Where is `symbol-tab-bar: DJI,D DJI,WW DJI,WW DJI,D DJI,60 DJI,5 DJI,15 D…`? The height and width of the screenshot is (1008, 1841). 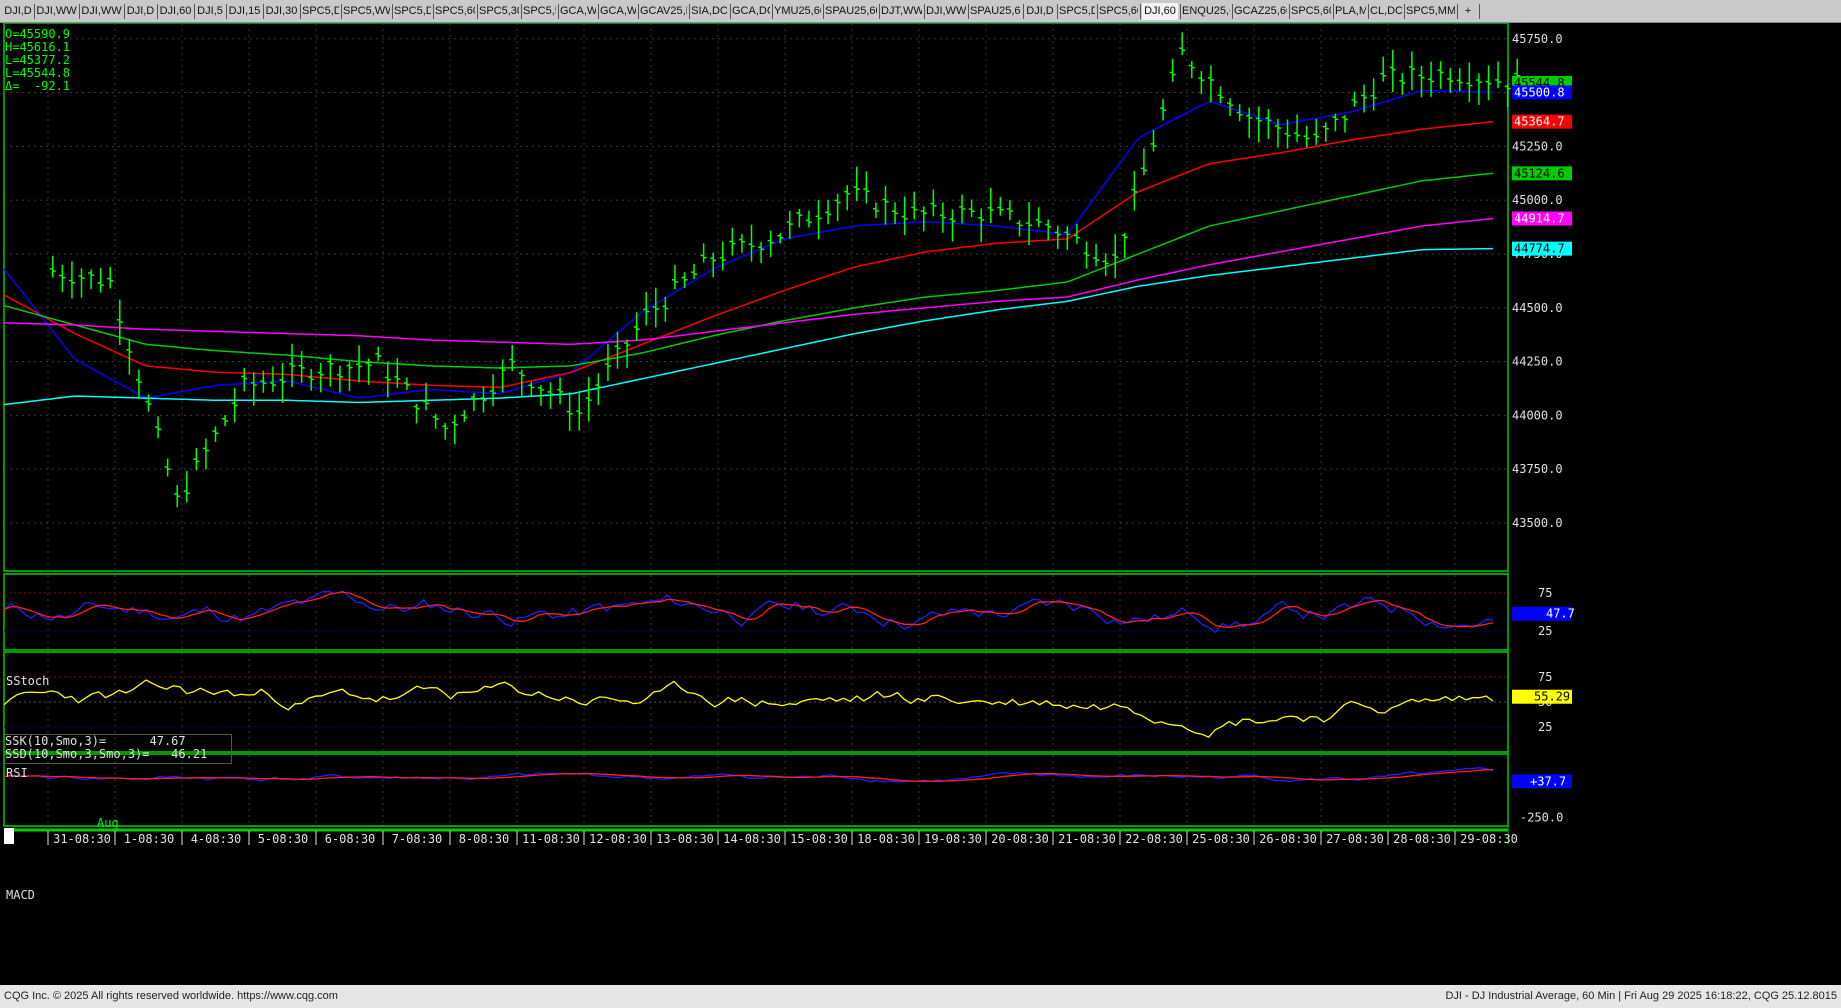 symbol-tab-bar: DJI,D DJI,WW DJI,WW DJI,D DJI,60 DJI,5 DJI,15 D… is located at coordinates (920, 11).